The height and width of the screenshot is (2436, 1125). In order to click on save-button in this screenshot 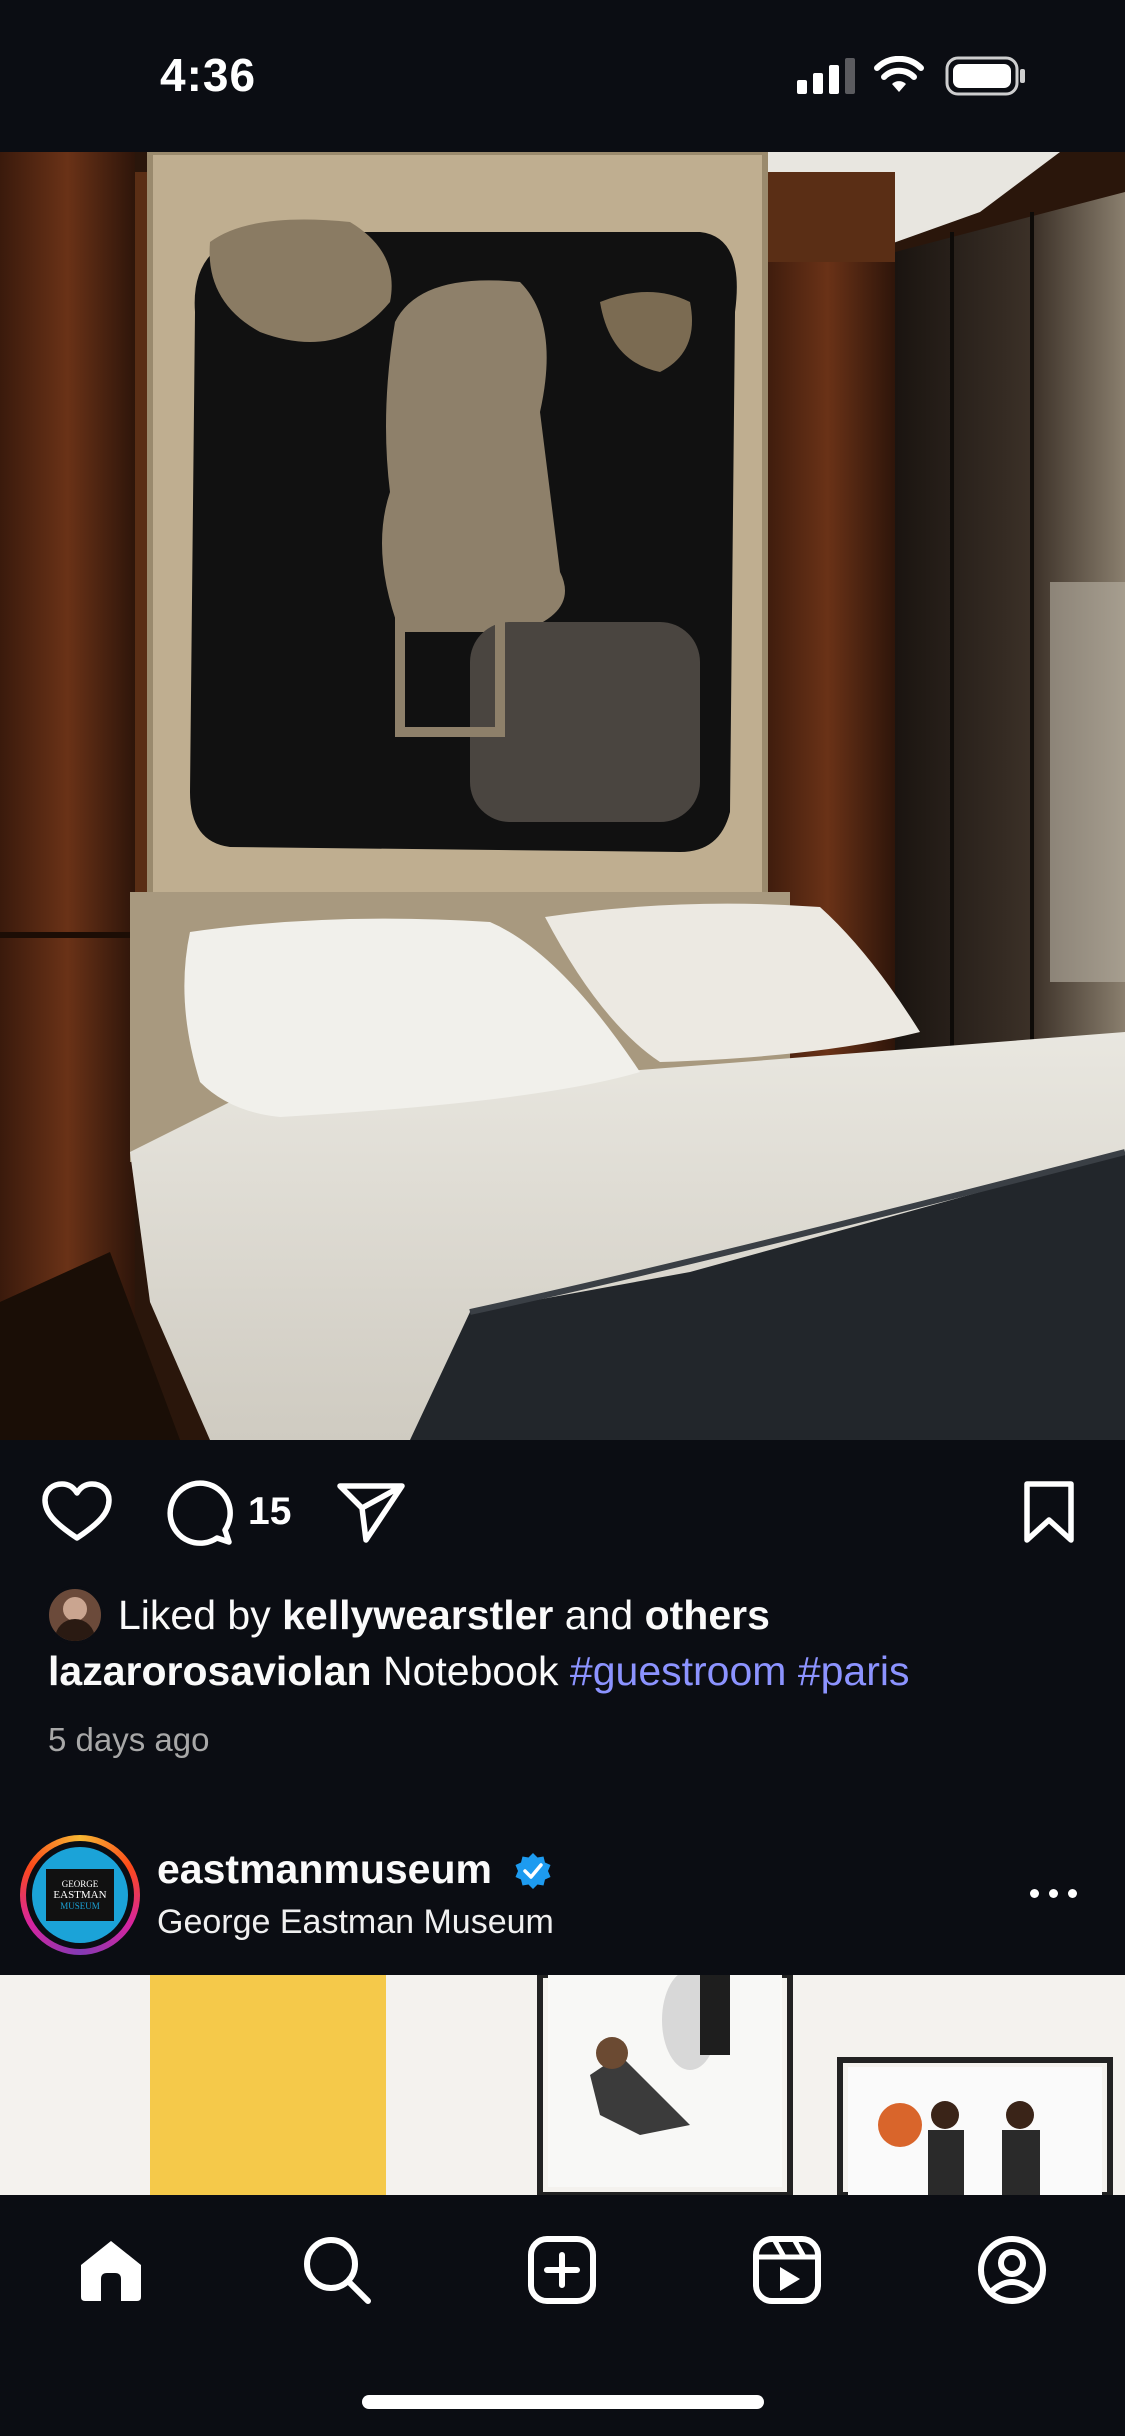, I will do `click(1049, 1512)`.